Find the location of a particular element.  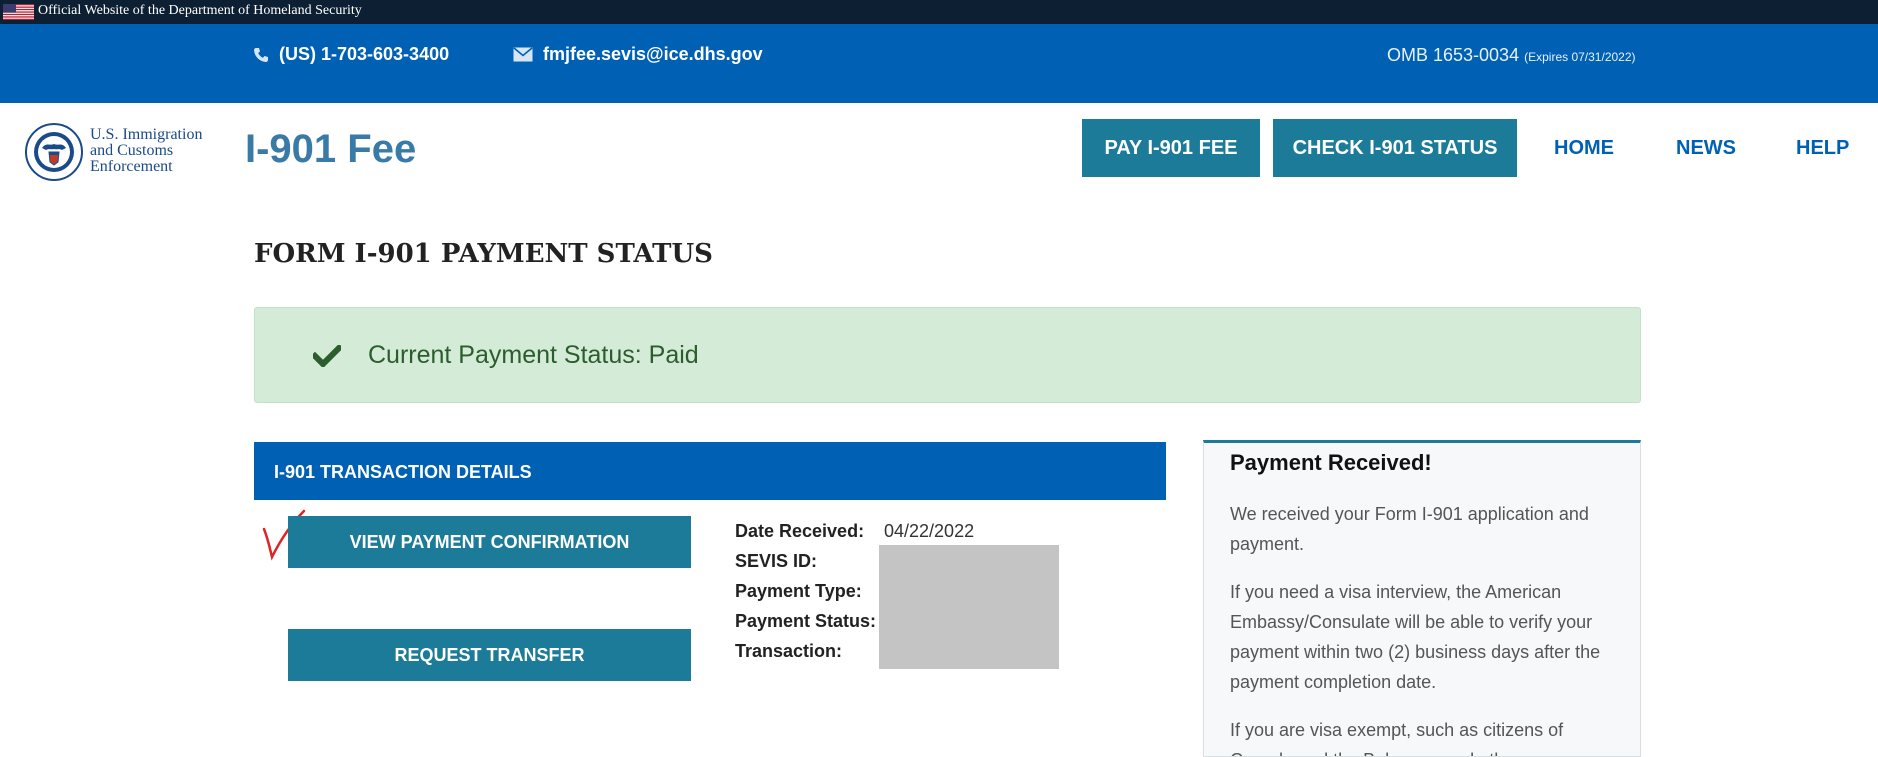

page-title: FORM I-901 PAYMENT STATUS is located at coordinates (483, 254).